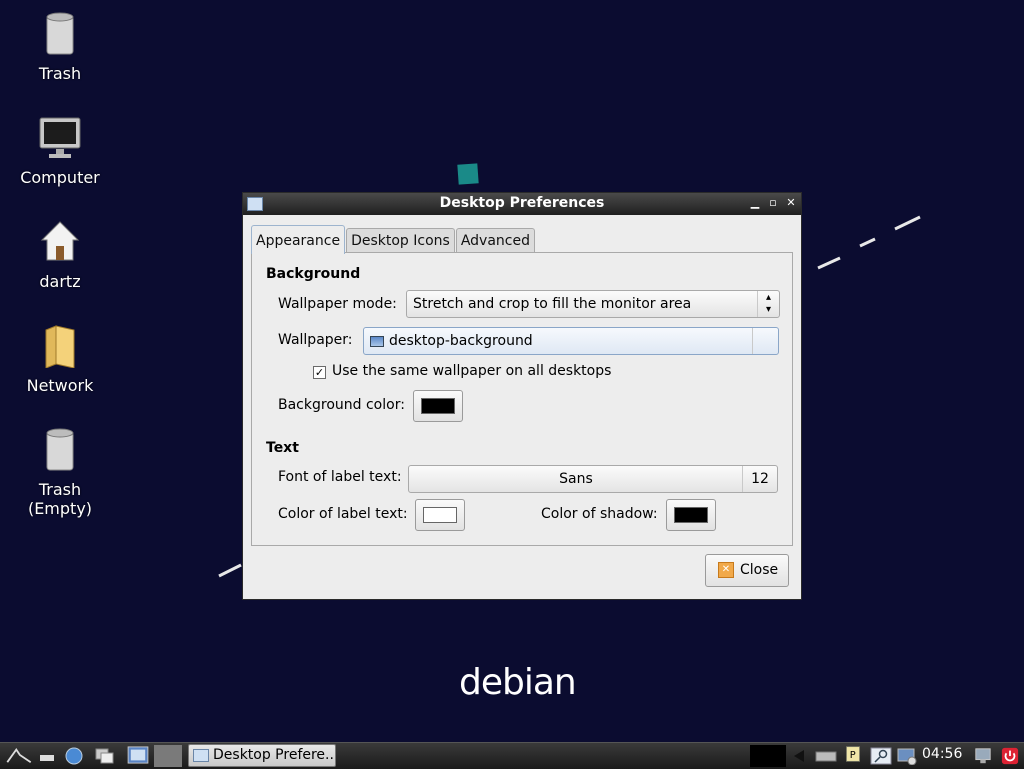 This screenshot has height=769, width=1024. What do you see at coordinates (907, 756) in the screenshot?
I see `network-status-icon` at bounding box center [907, 756].